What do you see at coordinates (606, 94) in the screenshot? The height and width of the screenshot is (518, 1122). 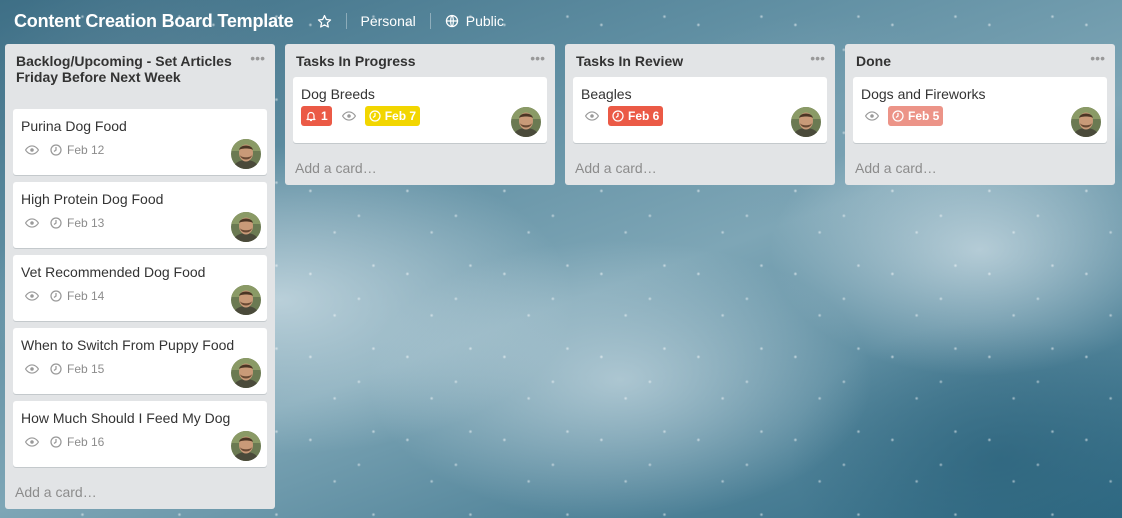 I see `card-title: Beagles` at bounding box center [606, 94].